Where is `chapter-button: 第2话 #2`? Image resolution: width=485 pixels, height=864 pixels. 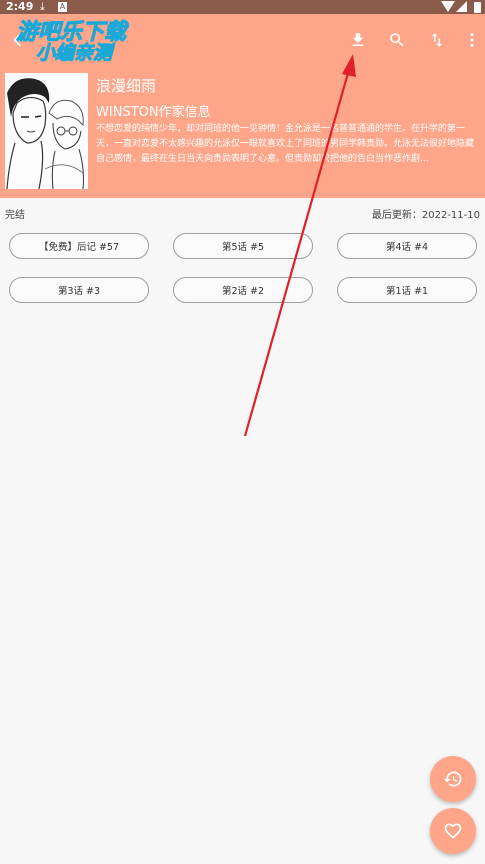
chapter-button: 第2话 #2 is located at coordinates (243, 290).